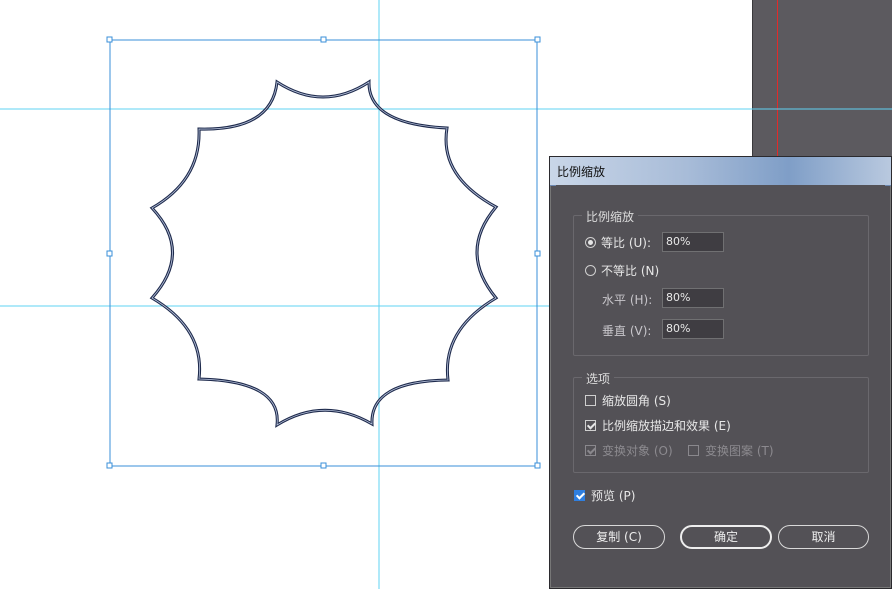 This screenshot has width=892, height=589. Describe the element at coordinates (693, 242) in the screenshot. I see `uniform-input: 80%` at that location.